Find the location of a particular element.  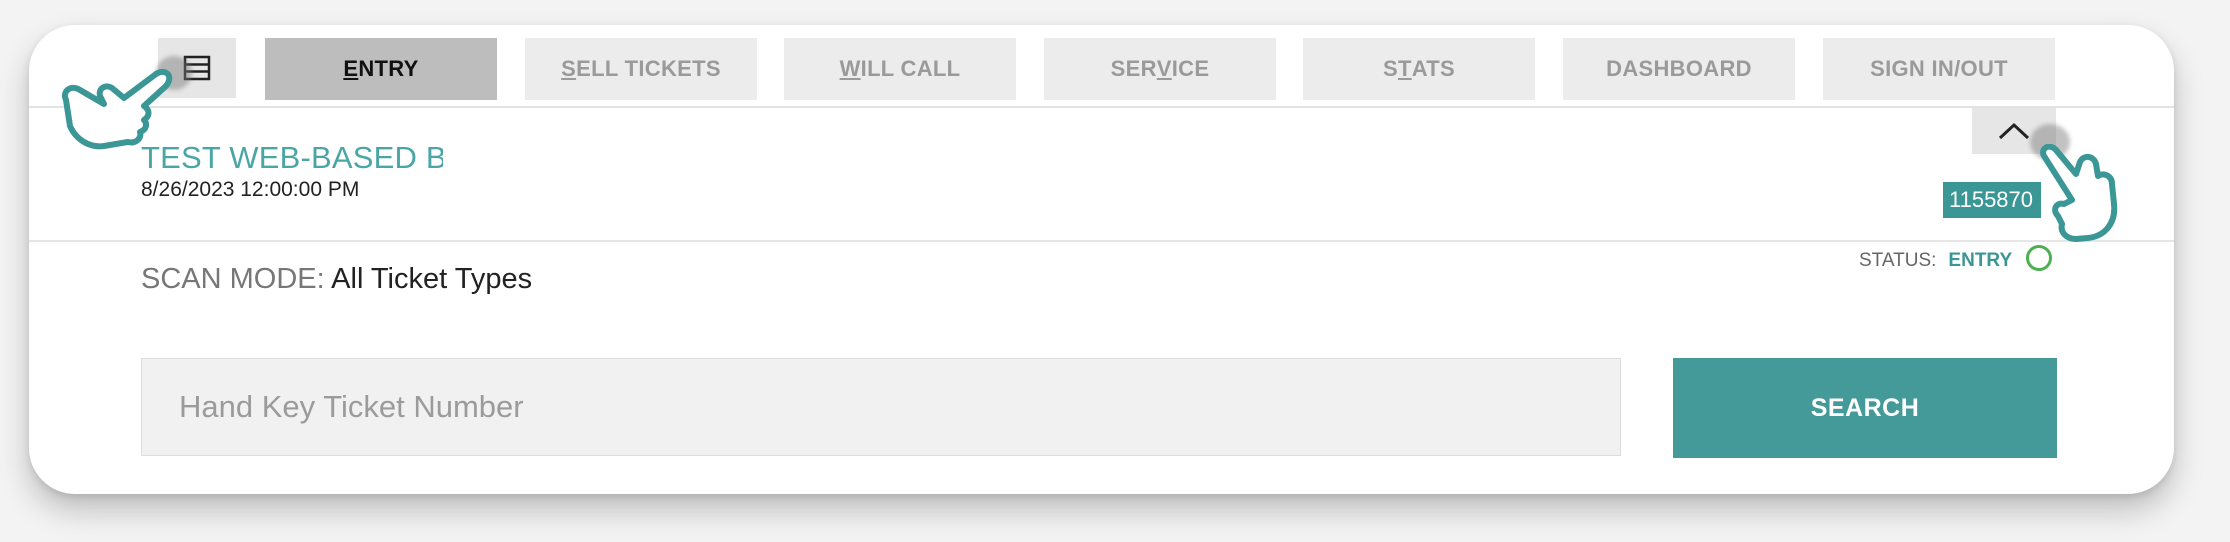

tab-entry-label-post: NTRY is located at coordinates (388, 68).